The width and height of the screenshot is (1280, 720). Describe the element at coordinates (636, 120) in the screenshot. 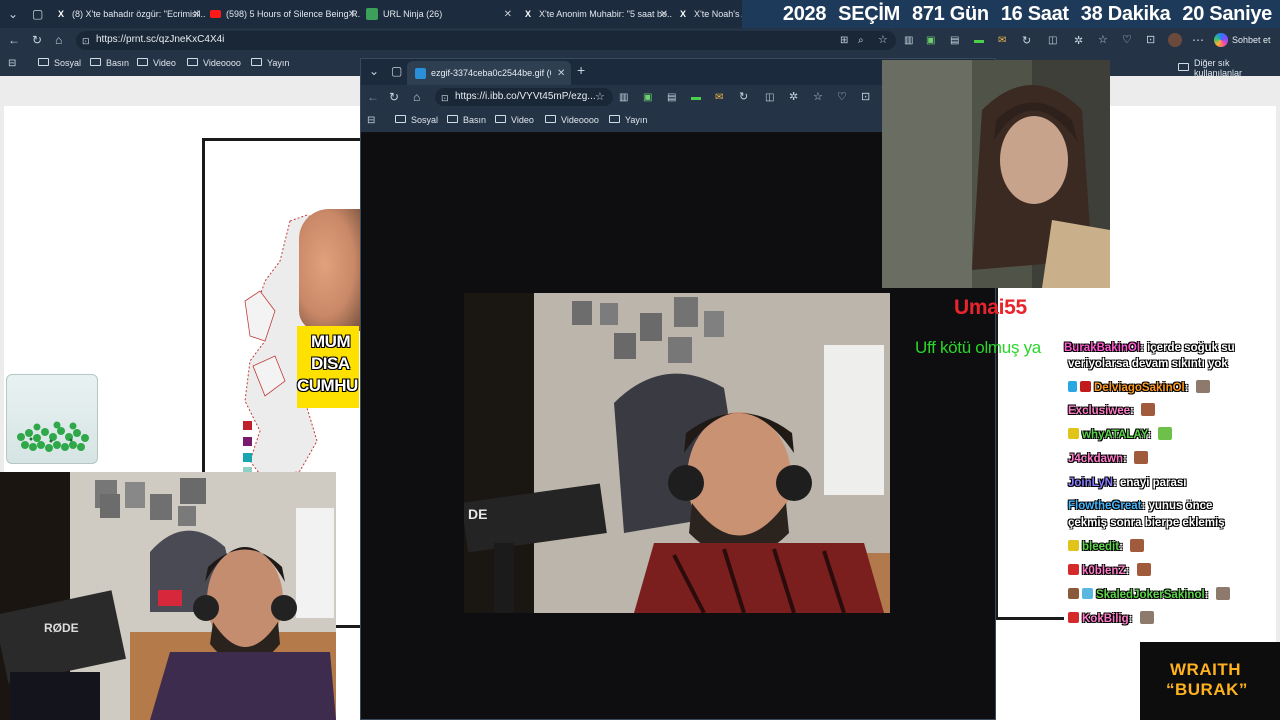

I see `bookmark-label: Yayın` at that location.